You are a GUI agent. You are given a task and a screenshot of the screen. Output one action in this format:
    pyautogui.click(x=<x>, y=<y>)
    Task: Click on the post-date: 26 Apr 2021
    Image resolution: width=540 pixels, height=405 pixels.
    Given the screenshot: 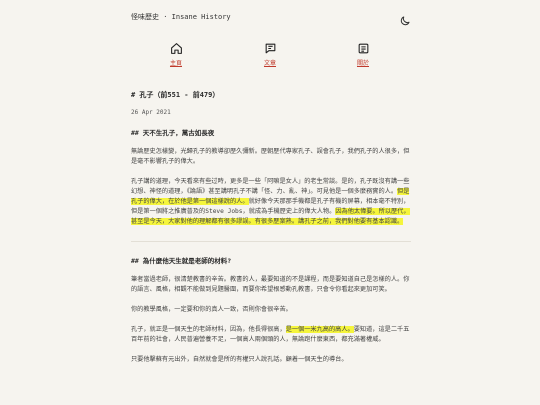 What is the action you would take?
    pyautogui.click(x=151, y=112)
    